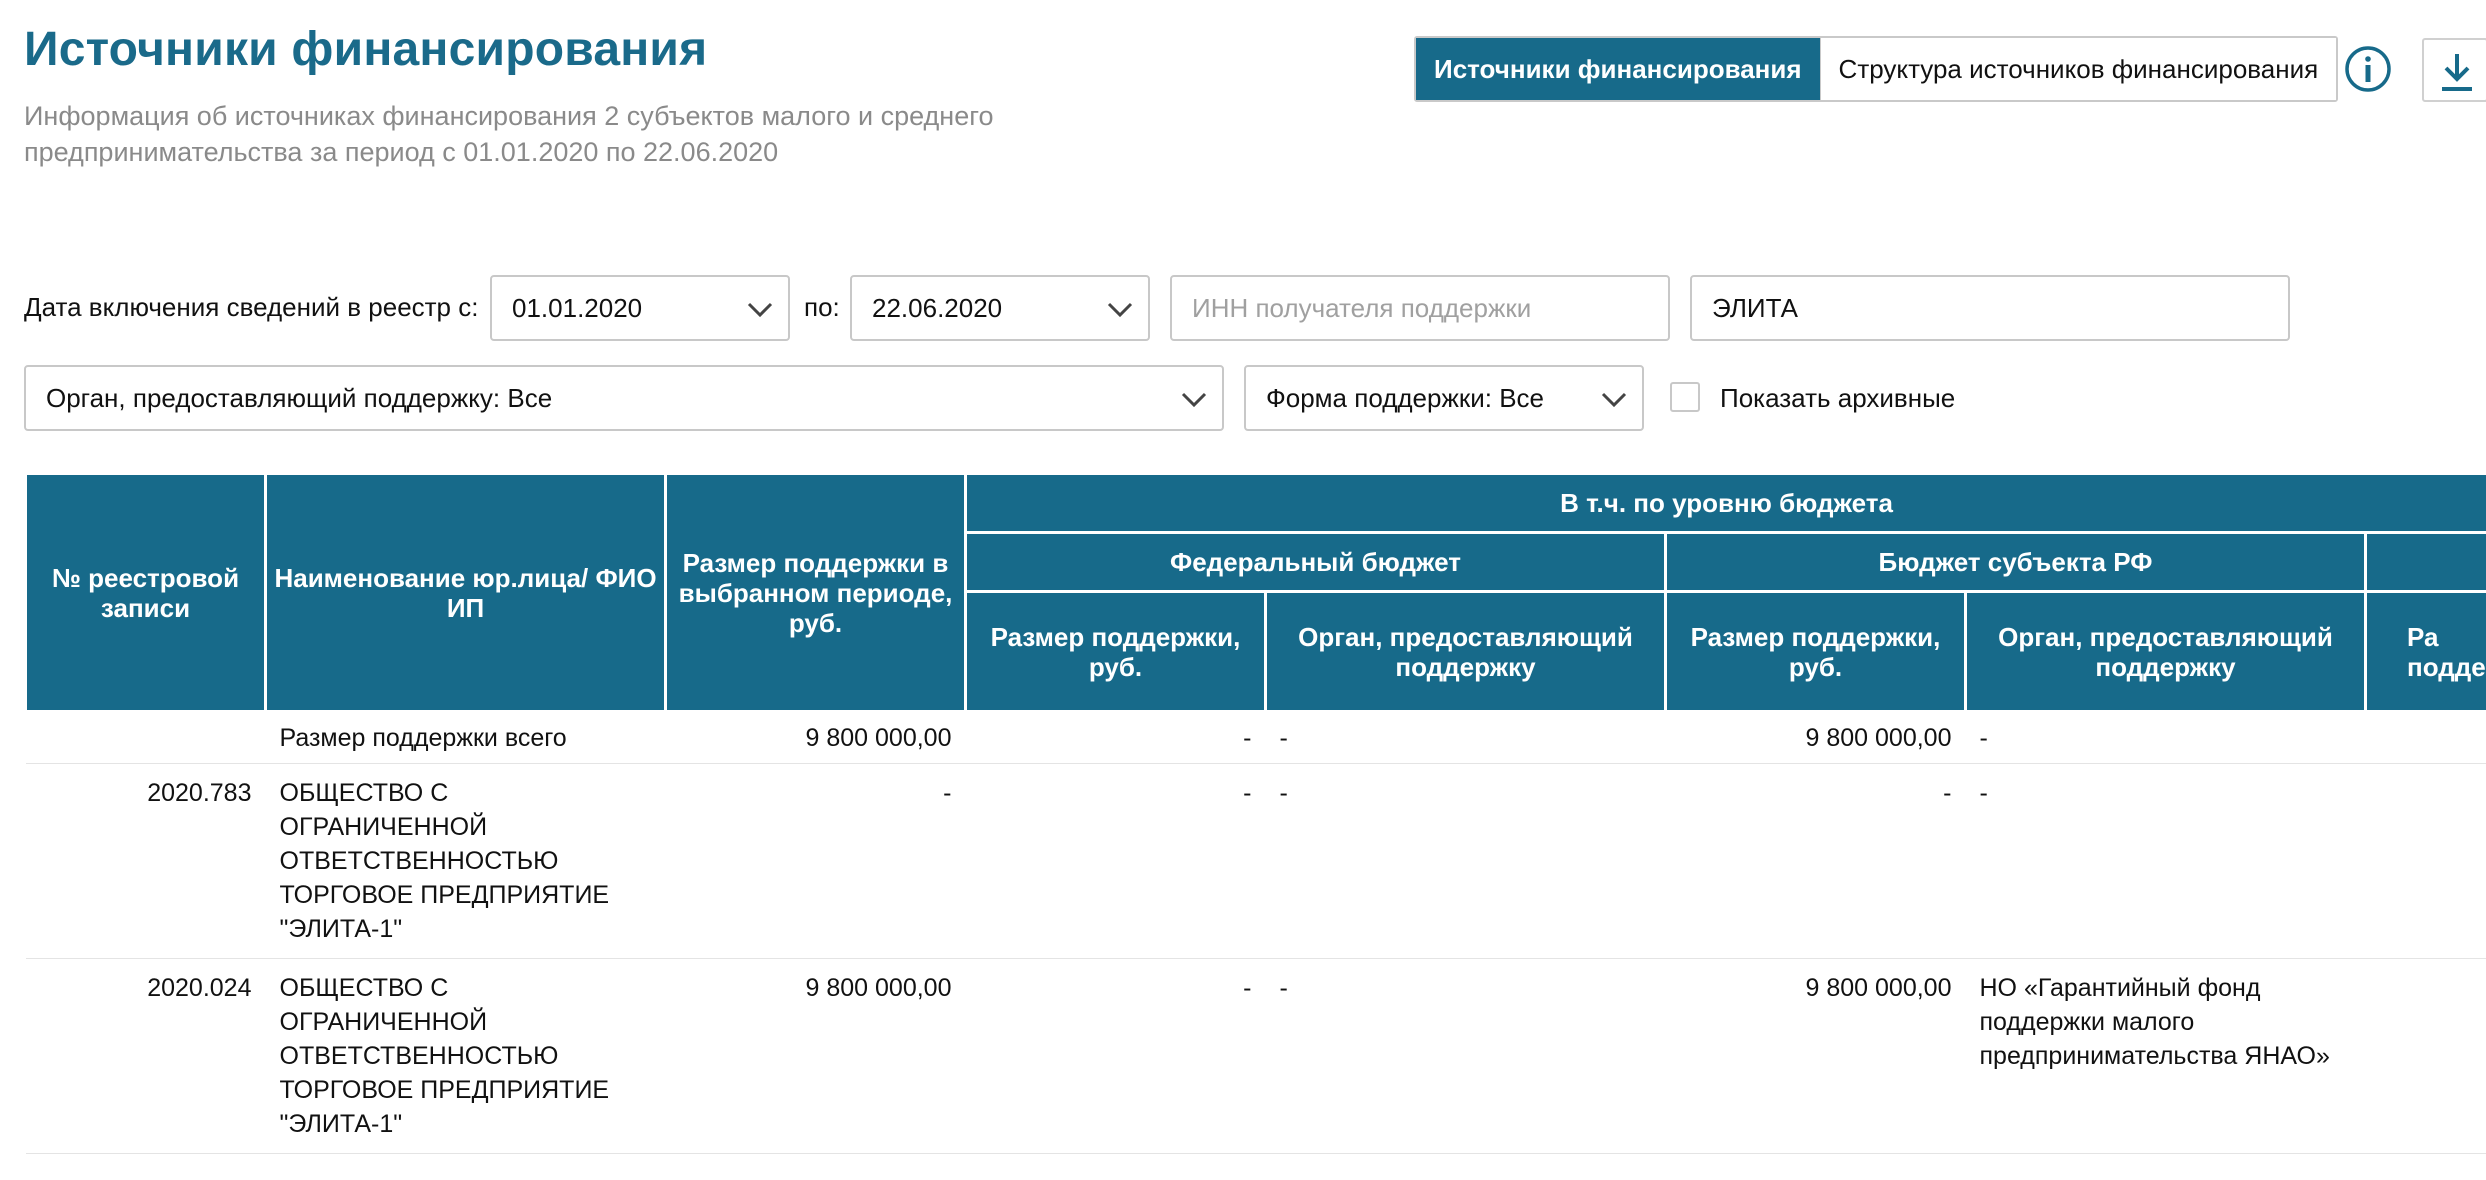 The width and height of the screenshot is (2486, 1180). What do you see at coordinates (465, 737) in the screenshot?
I see `cell-total-label: Размер поддержки всего` at bounding box center [465, 737].